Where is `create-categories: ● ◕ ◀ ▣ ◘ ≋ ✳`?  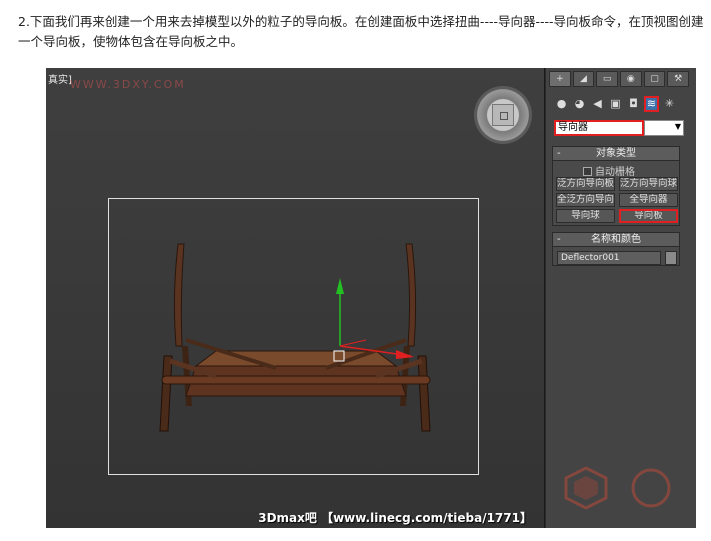
create-categories: ● ◕ ◀ ▣ ◘ ≋ ✳ is located at coordinates (615, 104).